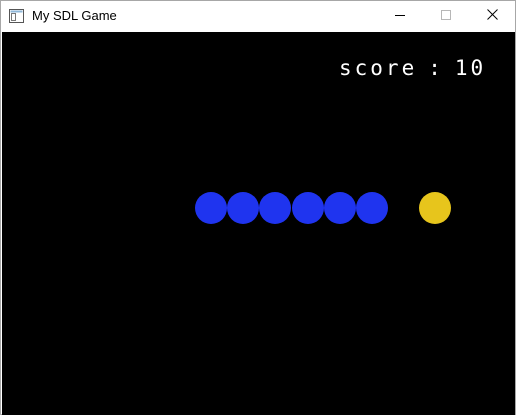 This screenshot has width=516, height=415. I want to click on close-button, so click(492, 16).